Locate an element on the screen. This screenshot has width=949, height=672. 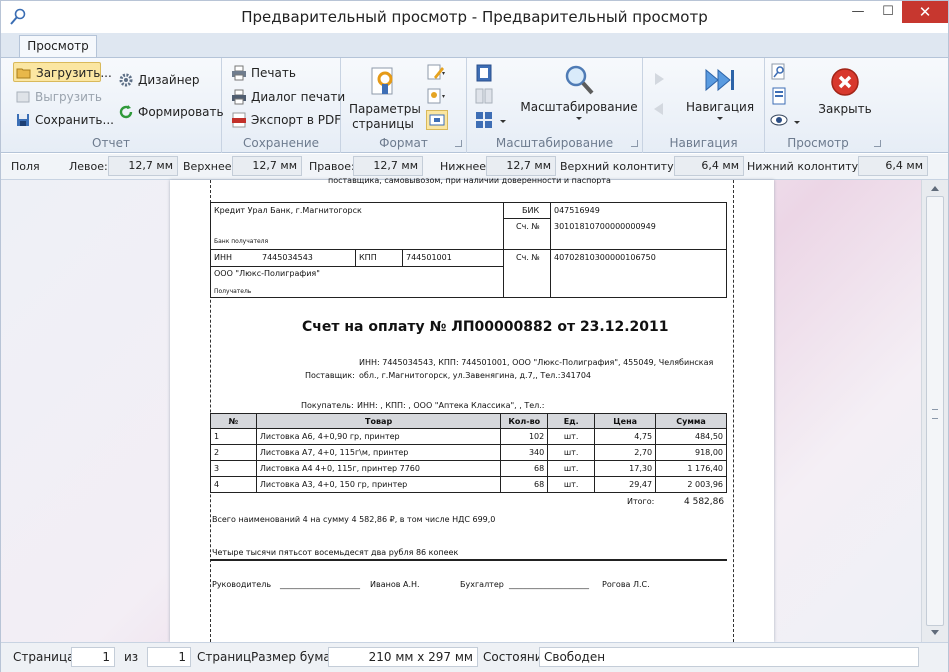
scaling-button: Масштабирование is located at coordinates (579, 92).